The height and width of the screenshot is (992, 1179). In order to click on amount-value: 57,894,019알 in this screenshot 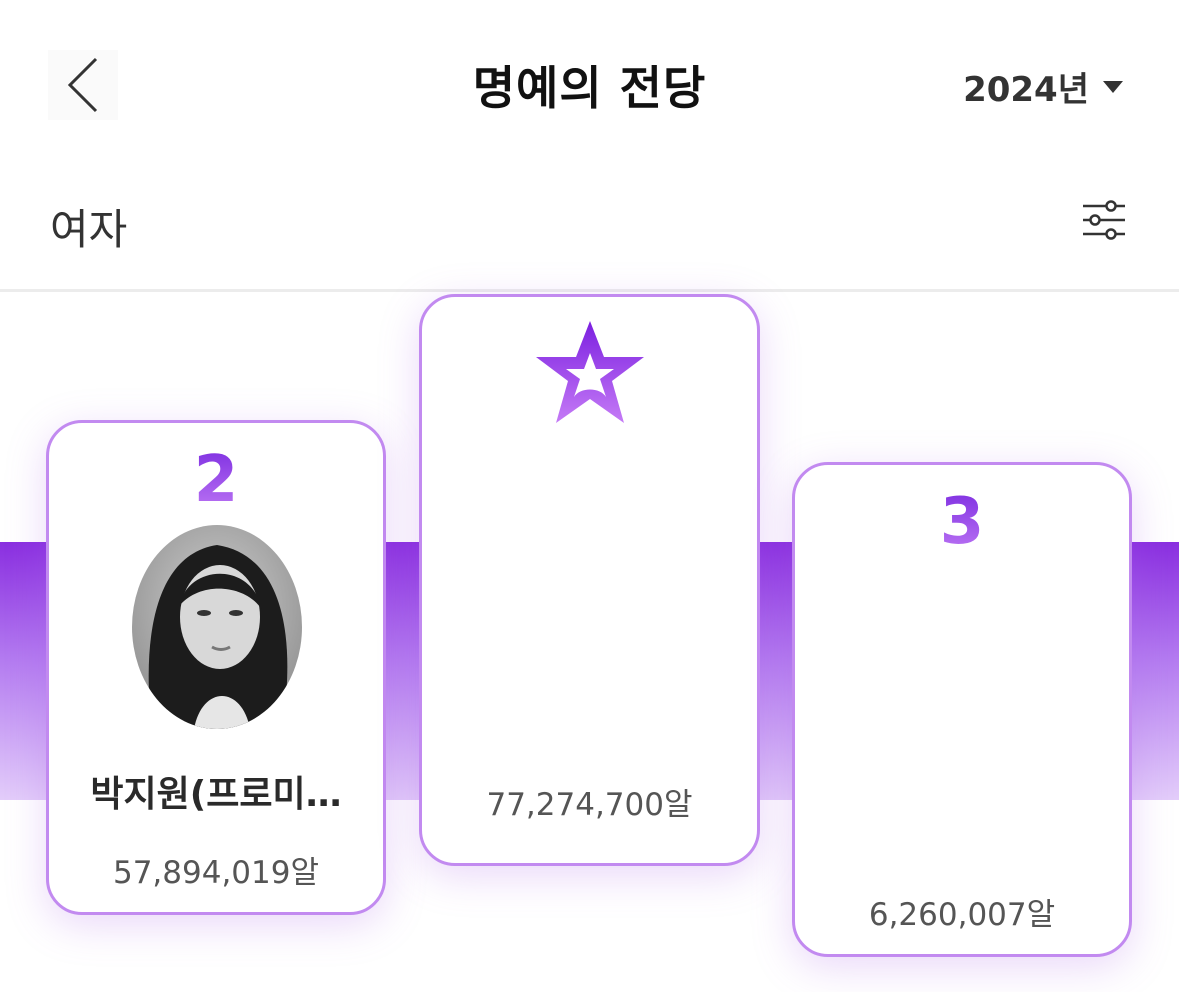, I will do `click(215, 873)`.